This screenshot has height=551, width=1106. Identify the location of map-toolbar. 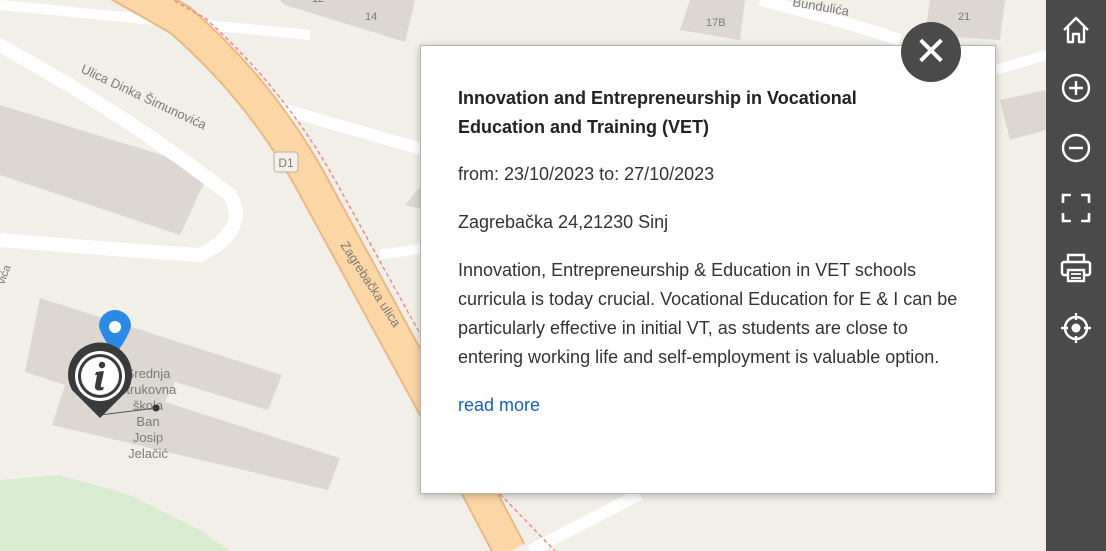
(1076, 275).